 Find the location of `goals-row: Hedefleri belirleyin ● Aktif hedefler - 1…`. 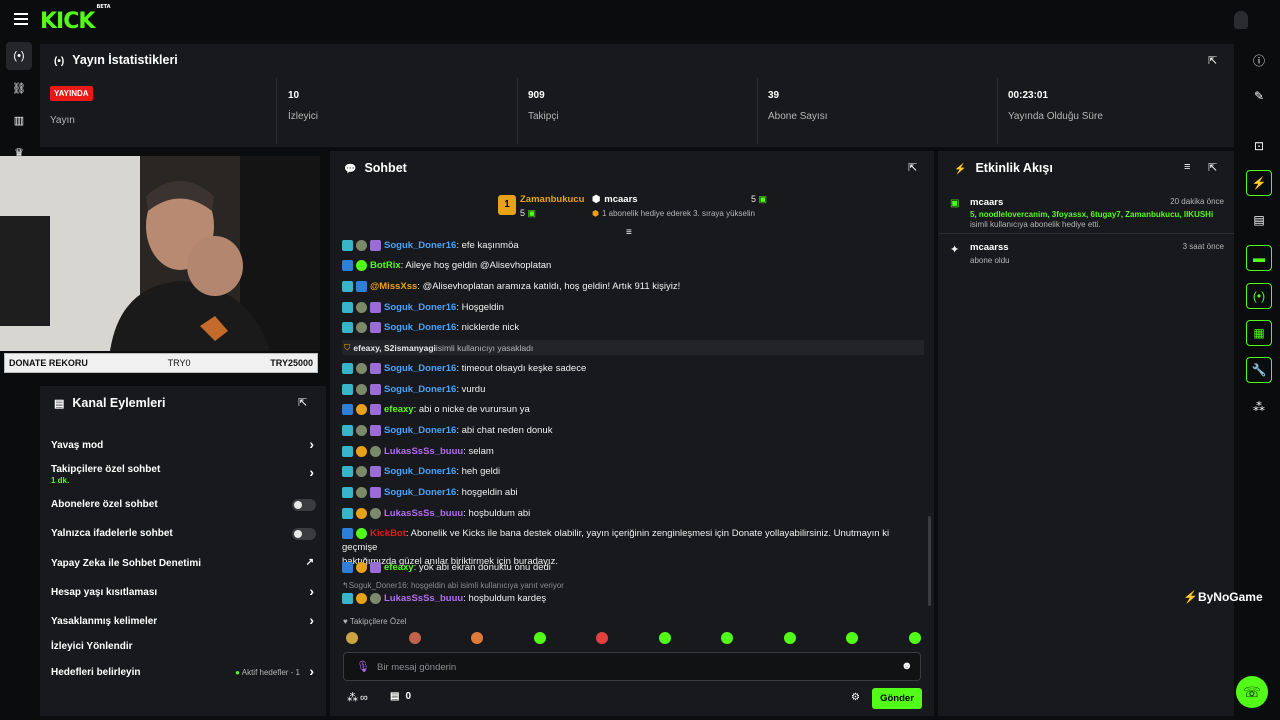

goals-row: Hedefleri belirleyin ● Aktif hedefler - 1… is located at coordinates (183, 671).